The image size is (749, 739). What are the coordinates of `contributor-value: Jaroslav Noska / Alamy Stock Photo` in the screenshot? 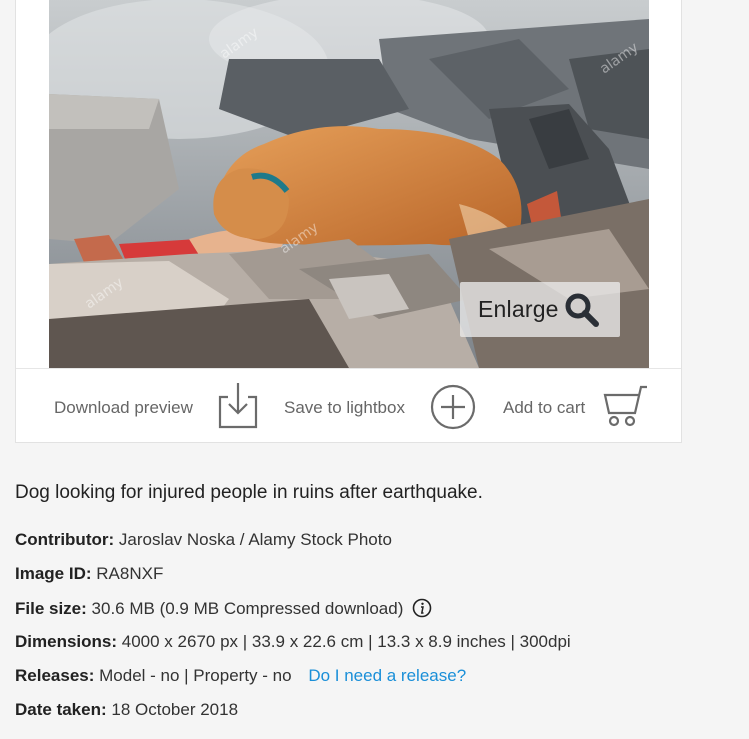 It's located at (255, 539).